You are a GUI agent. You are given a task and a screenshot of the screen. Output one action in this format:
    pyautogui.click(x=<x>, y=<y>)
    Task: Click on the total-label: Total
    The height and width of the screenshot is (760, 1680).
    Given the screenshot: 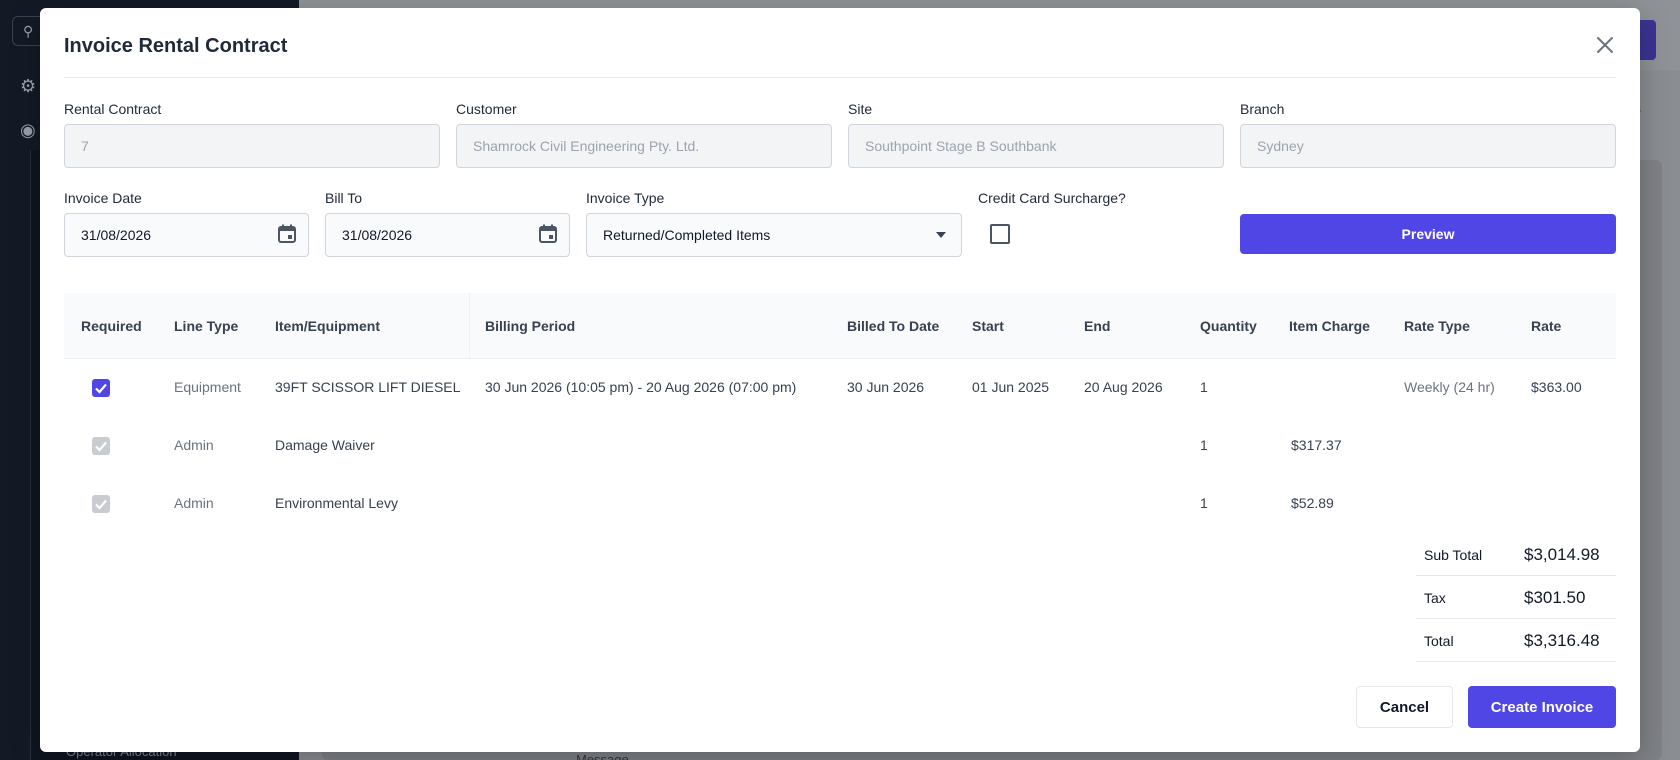 What is the action you would take?
    pyautogui.click(x=1439, y=641)
    